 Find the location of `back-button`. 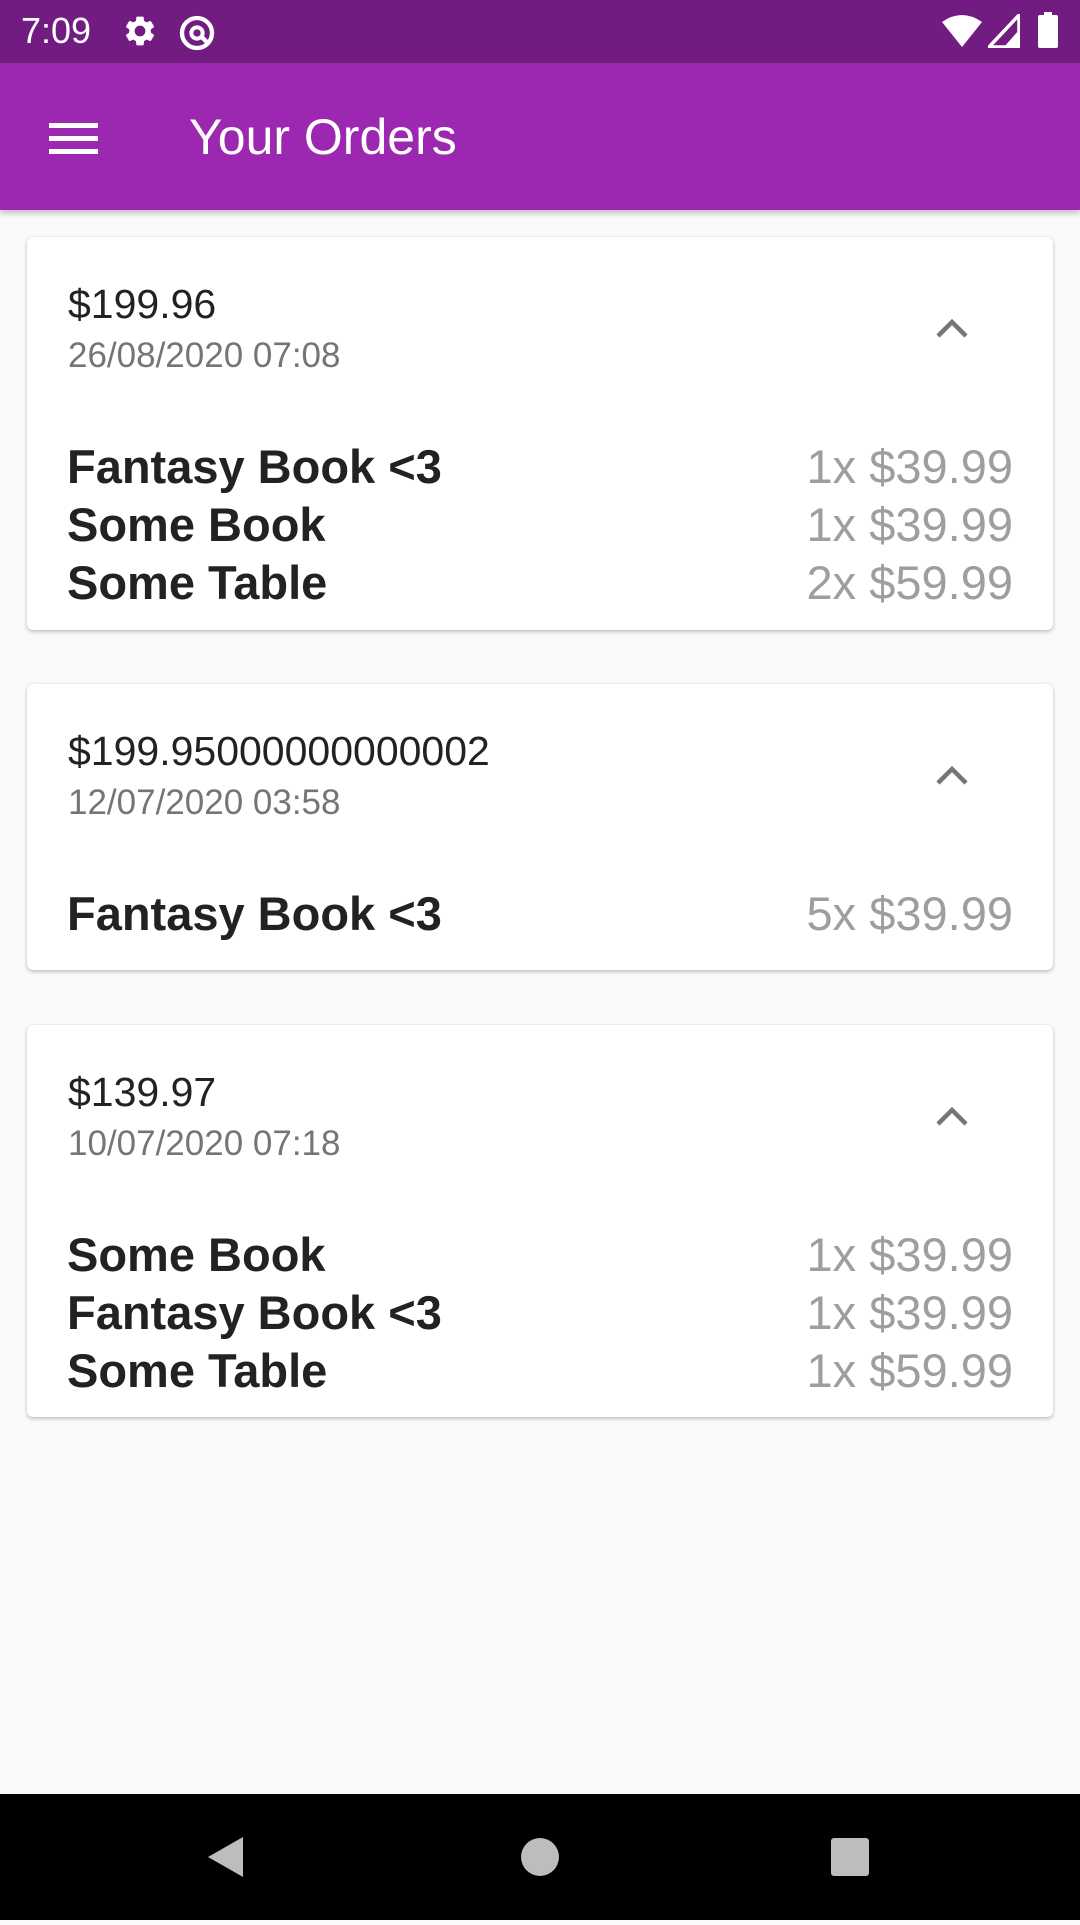

back-button is located at coordinates (225, 1857).